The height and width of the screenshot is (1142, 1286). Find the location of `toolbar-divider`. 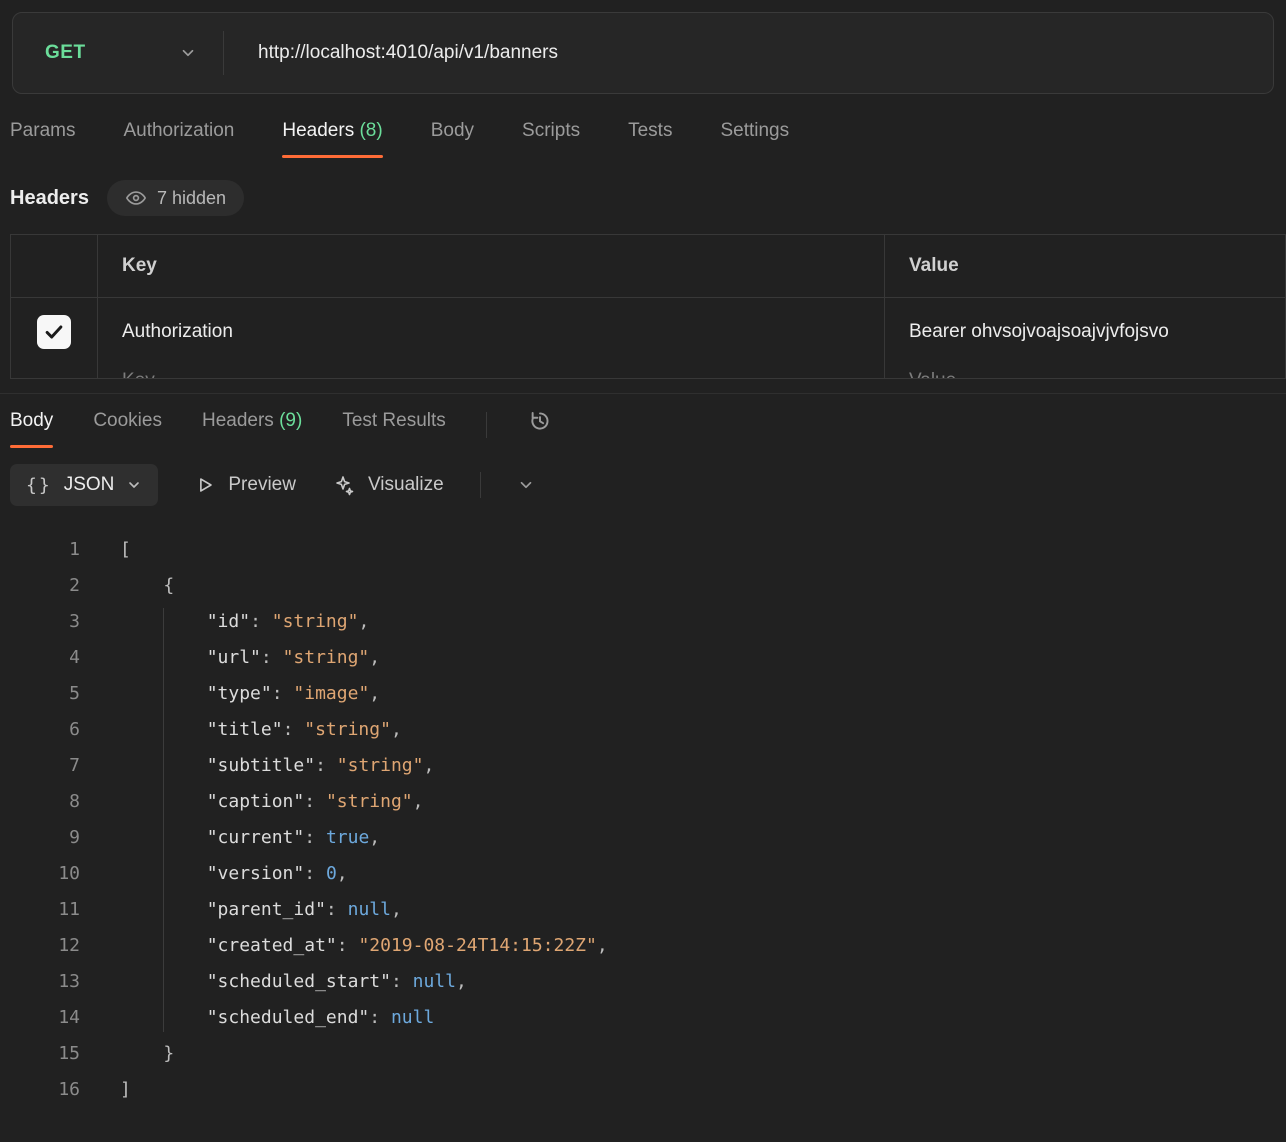

toolbar-divider is located at coordinates (480, 485).